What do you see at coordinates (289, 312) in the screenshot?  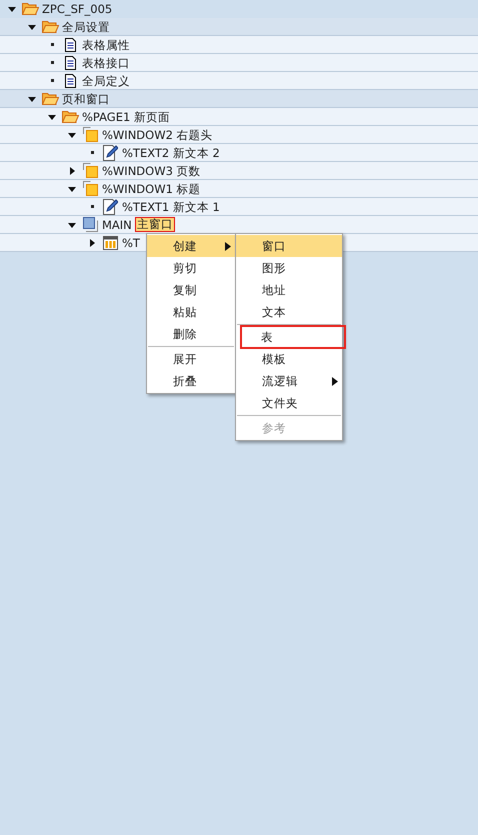 I see `menu-item: 文本` at bounding box center [289, 312].